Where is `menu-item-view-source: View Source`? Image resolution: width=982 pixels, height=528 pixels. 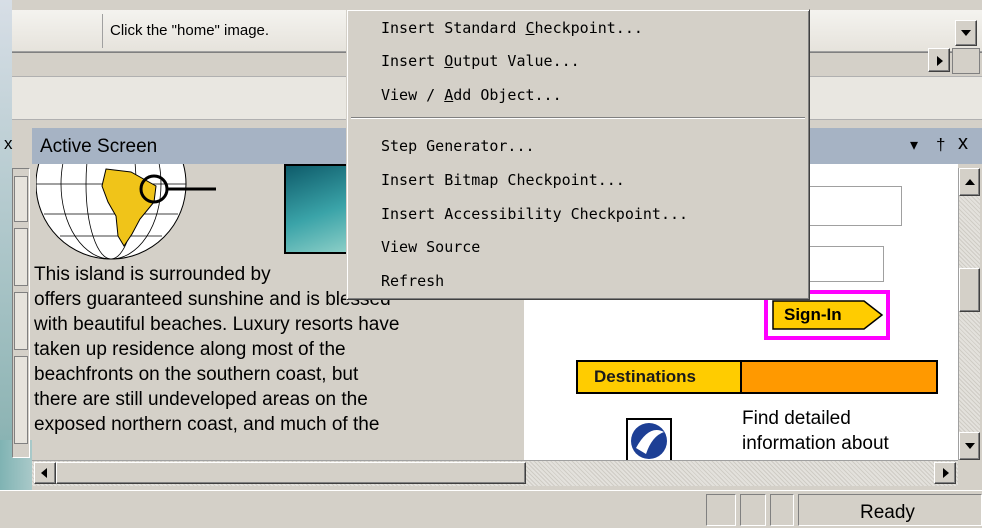 menu-item-view-source: View Source is located at coordinates (430, 247).